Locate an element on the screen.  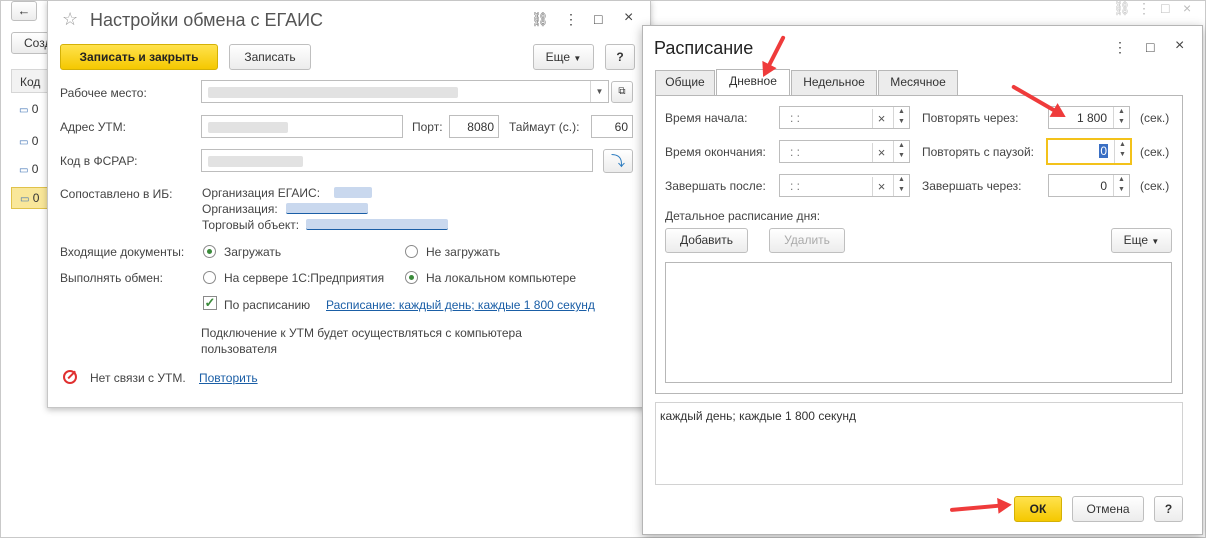
trade-object-value is located at coordinates (377, 224).